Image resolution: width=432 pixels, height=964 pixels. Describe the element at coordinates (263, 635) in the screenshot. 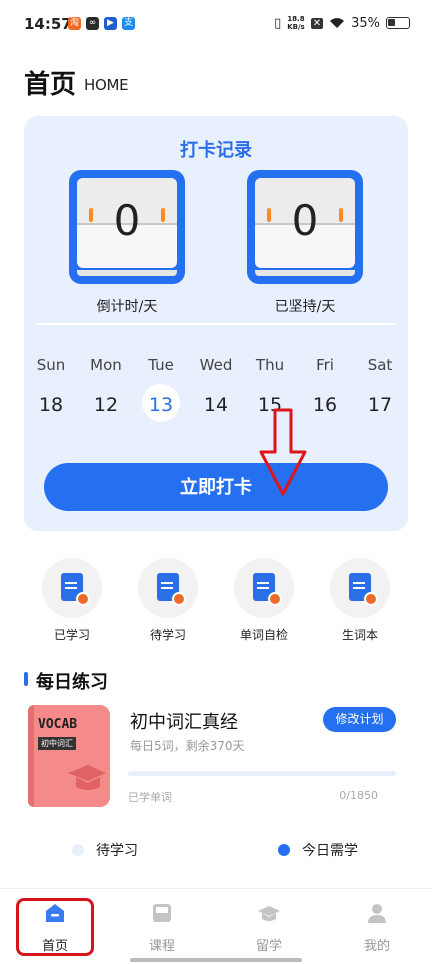

I see `quick-action-label: 单词自检` at that location.